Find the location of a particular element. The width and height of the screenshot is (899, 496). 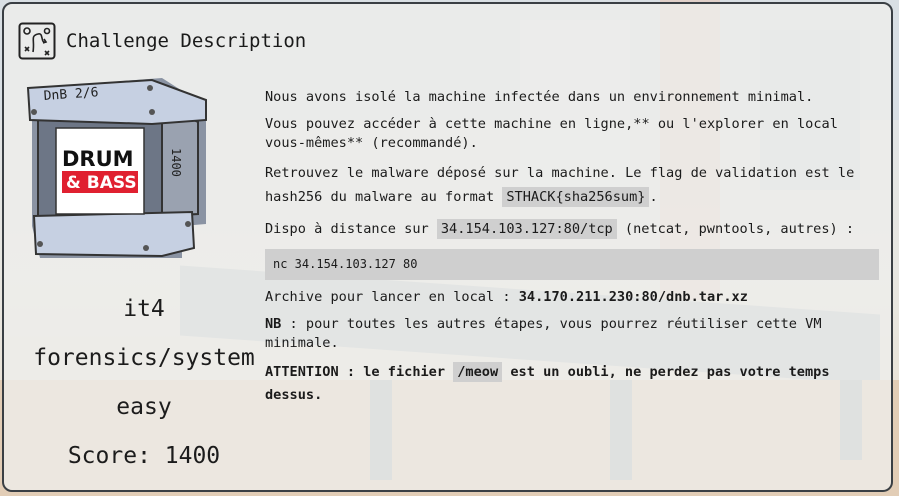

drum-and-bass-badge-image: DnB 2/6 1400 DRUM & BASS is located at coordinates (116, 168).